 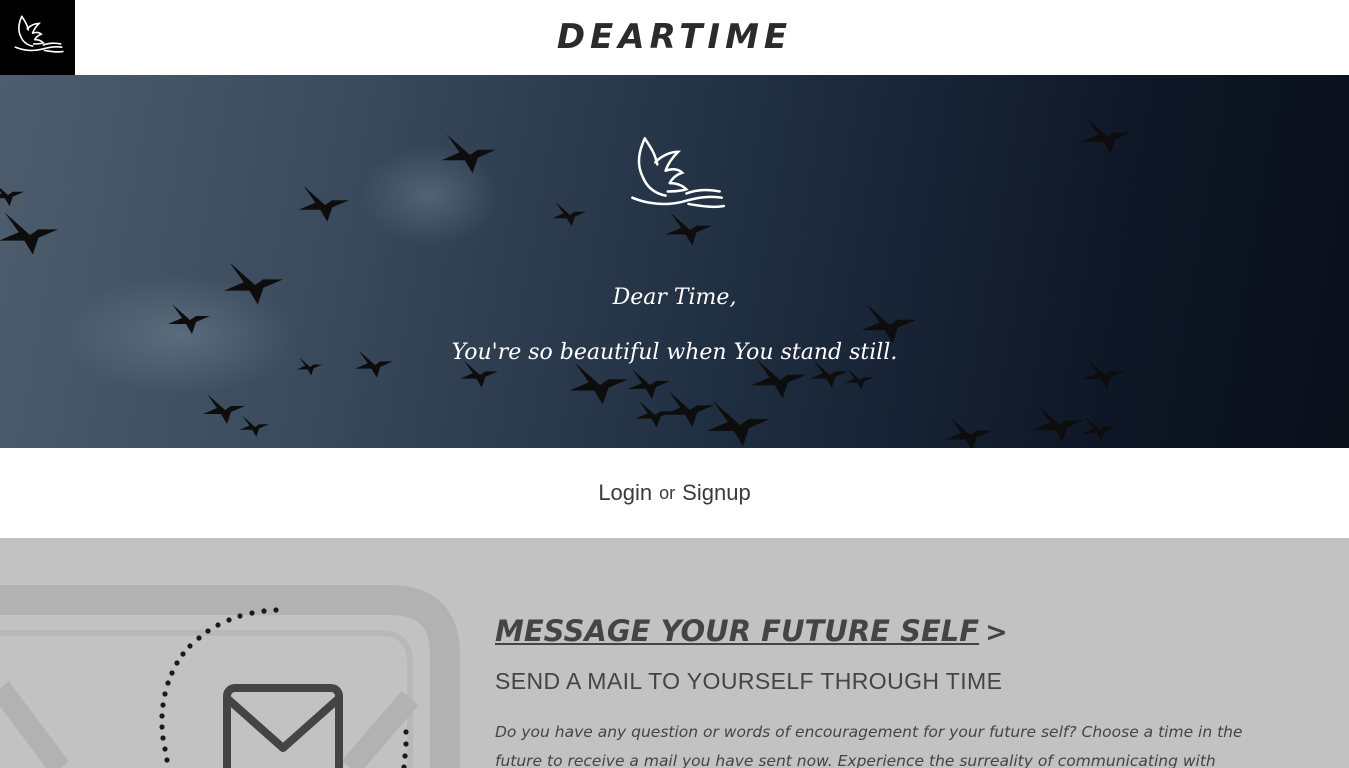 What do you see at coordinates (737, 631) in the screenshot?
I see `feature-title-link: MESSAGE YOUR FUTURE SELF` at bounding box center [737, 631].